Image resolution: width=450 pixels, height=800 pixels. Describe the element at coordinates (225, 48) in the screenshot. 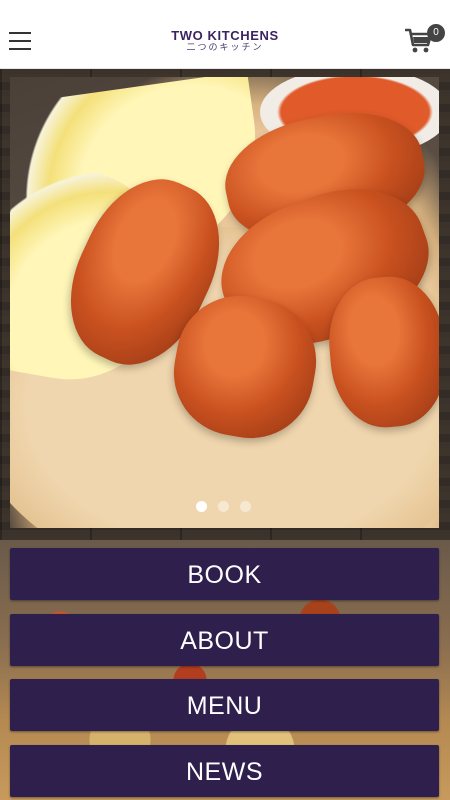

I see `brand-subtitle: 二つのキッチン` at that location.